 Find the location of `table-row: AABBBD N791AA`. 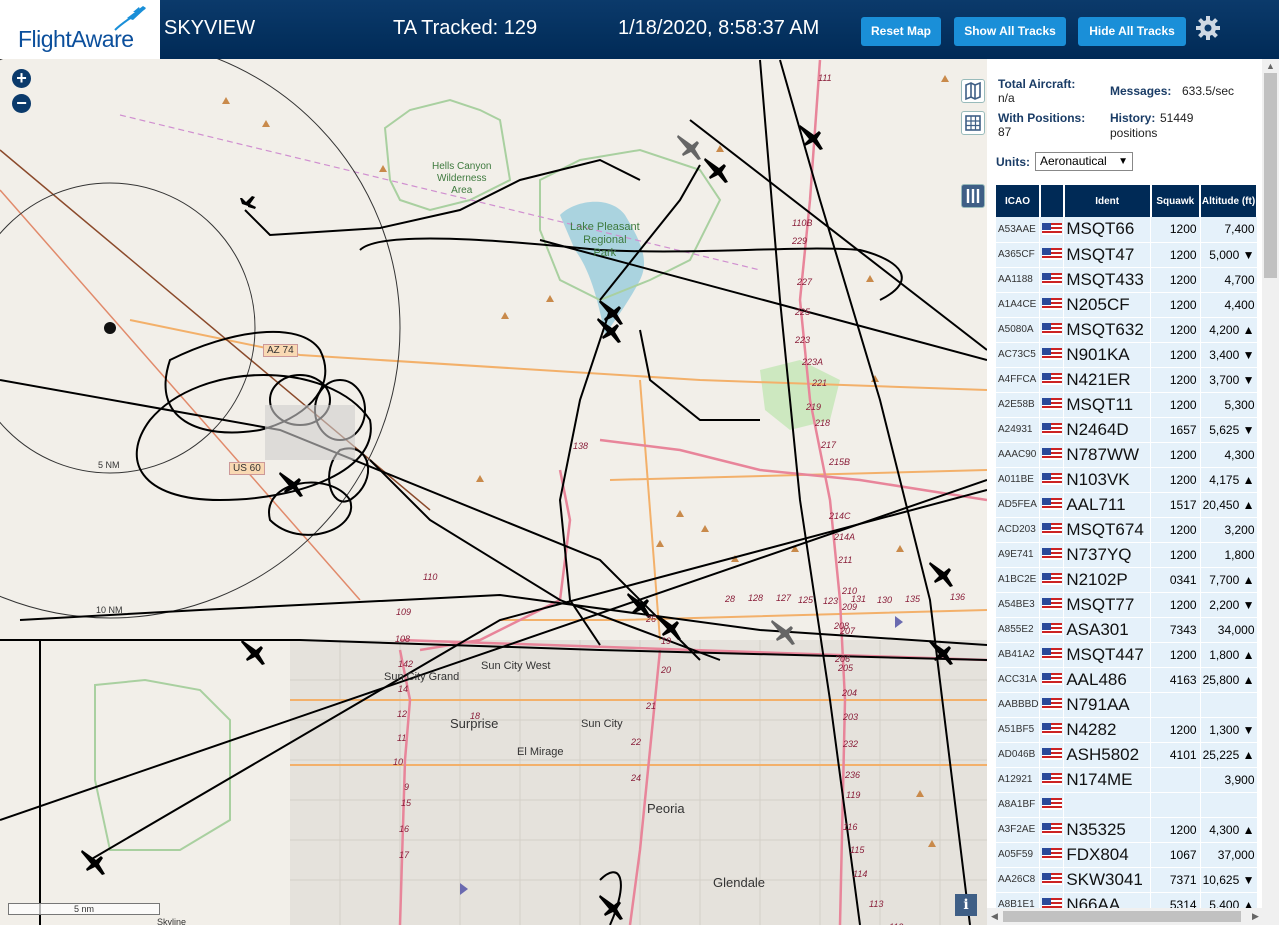

table-row: AABBBD N791AA is located at coordinates (1127, 705).